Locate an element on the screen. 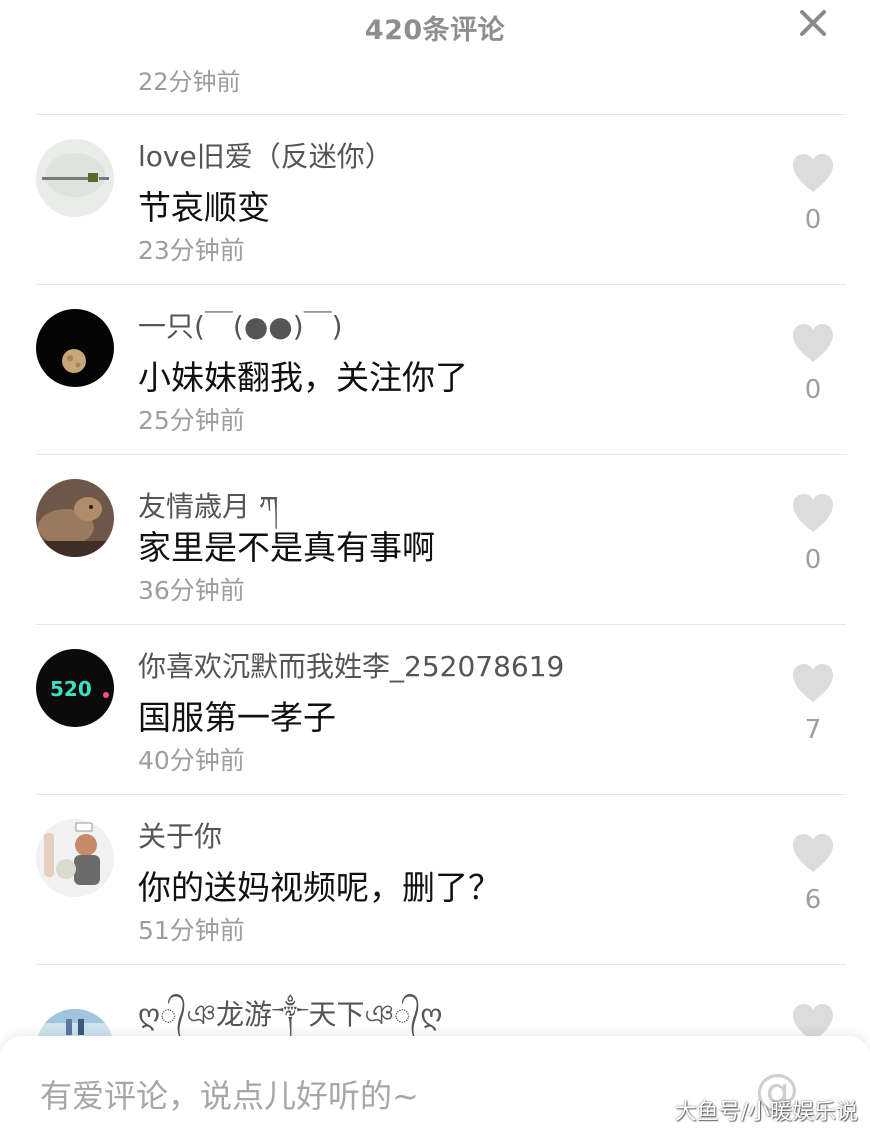 The width and height of the screenshot is (870, 1140). close-button is located at coordinates (813, 23).